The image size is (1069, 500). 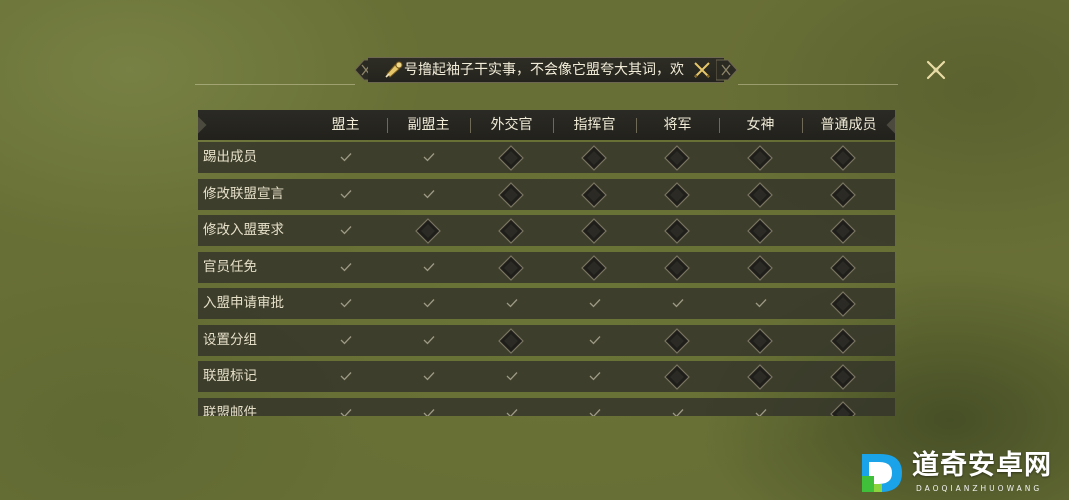 I want to click on table-row: 修改联盟宣言, so click(x=546, y=194).